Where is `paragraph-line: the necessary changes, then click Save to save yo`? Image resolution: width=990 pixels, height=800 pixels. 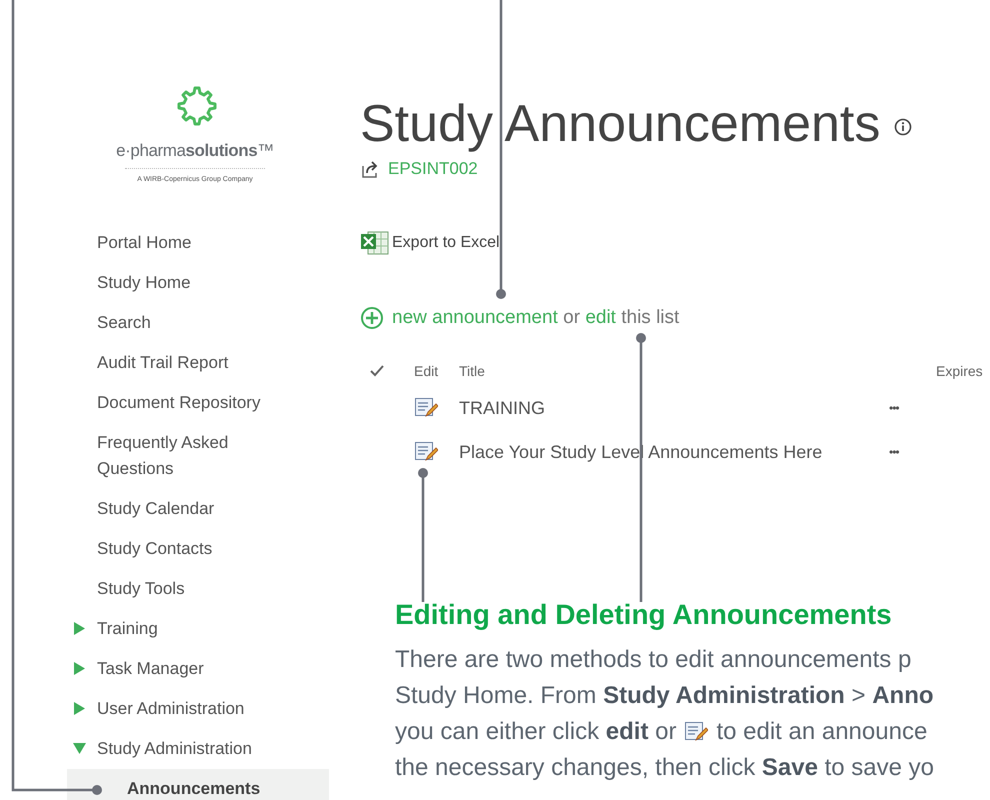
paragraph-line: the necessary changes, then click Save to save yo is located at coordinates (664, 768).